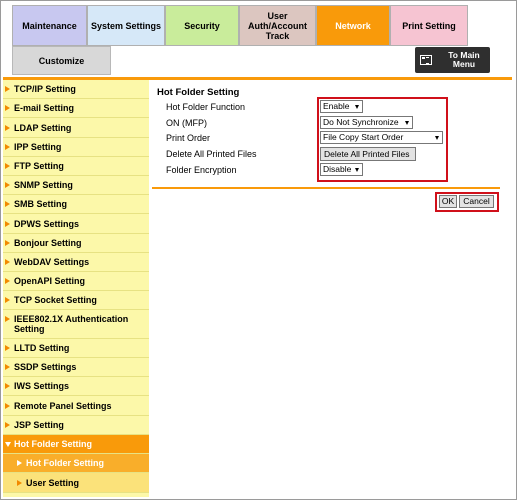 Image resolution: width=517 pixels, height=500 pixels. I want to click on sidebar-item-label: IEEE802.1X Authentication Setting, so click(71, 324).